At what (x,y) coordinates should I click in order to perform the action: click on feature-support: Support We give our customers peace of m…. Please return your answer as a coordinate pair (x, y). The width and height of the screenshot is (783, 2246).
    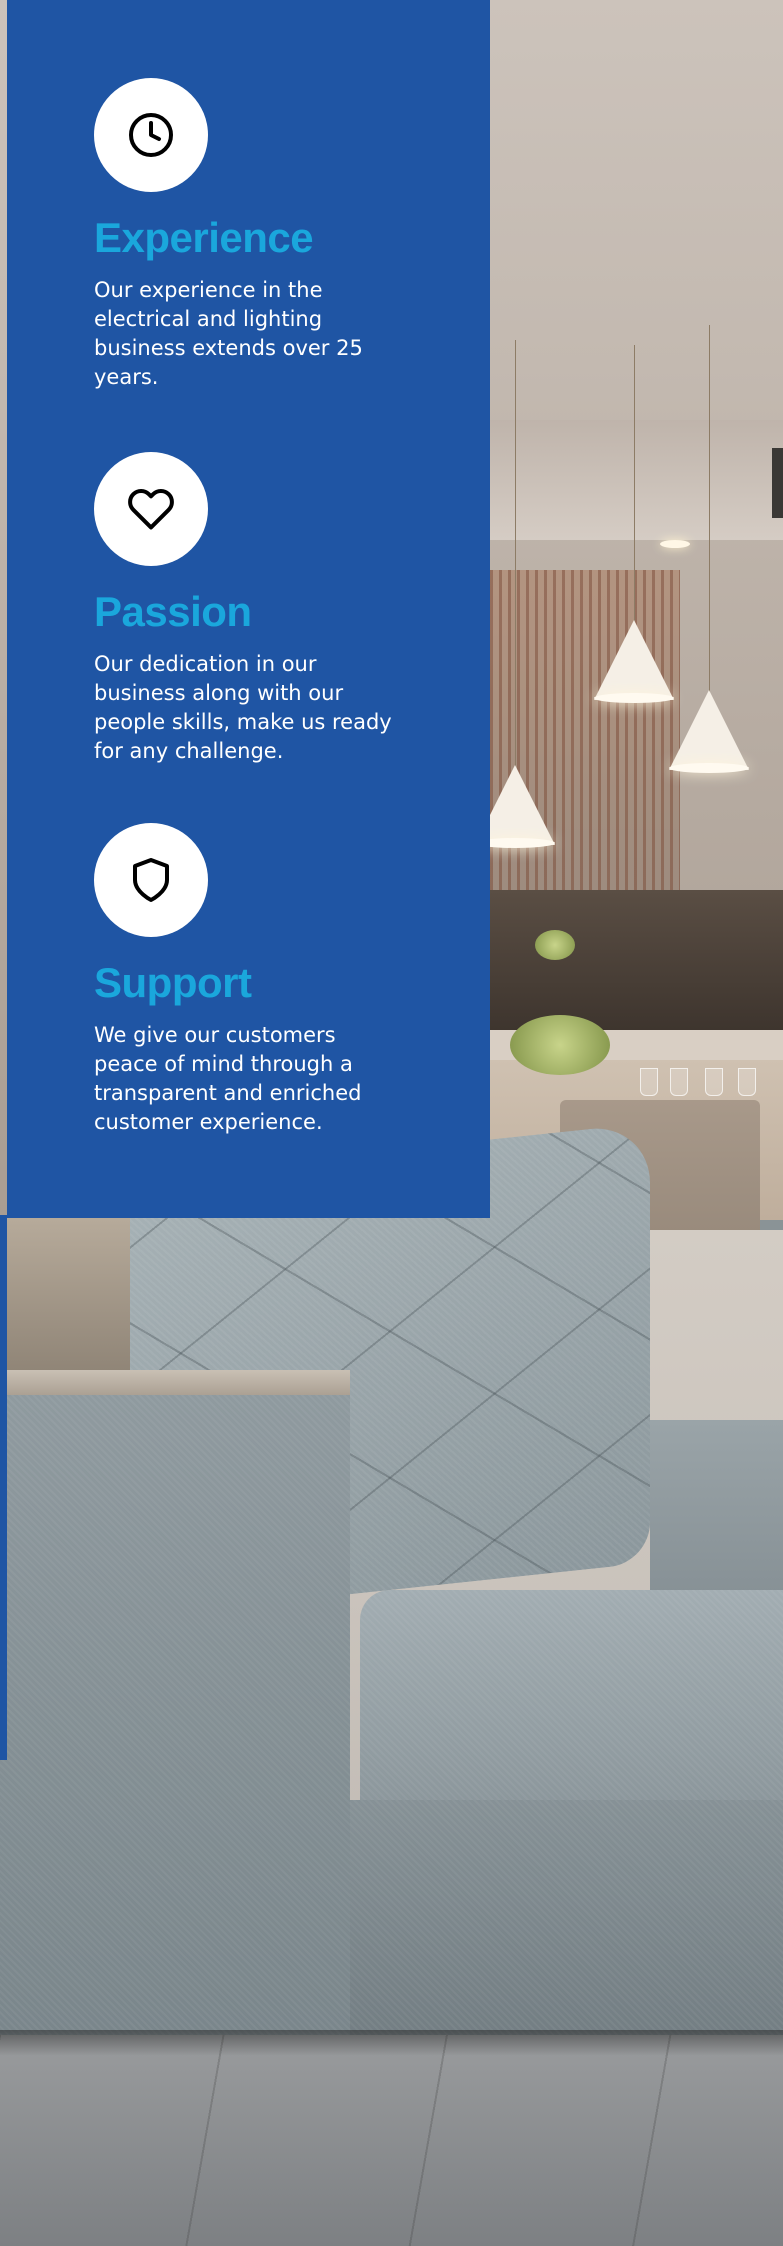
    Looking at the image, I should click on (254, 980).